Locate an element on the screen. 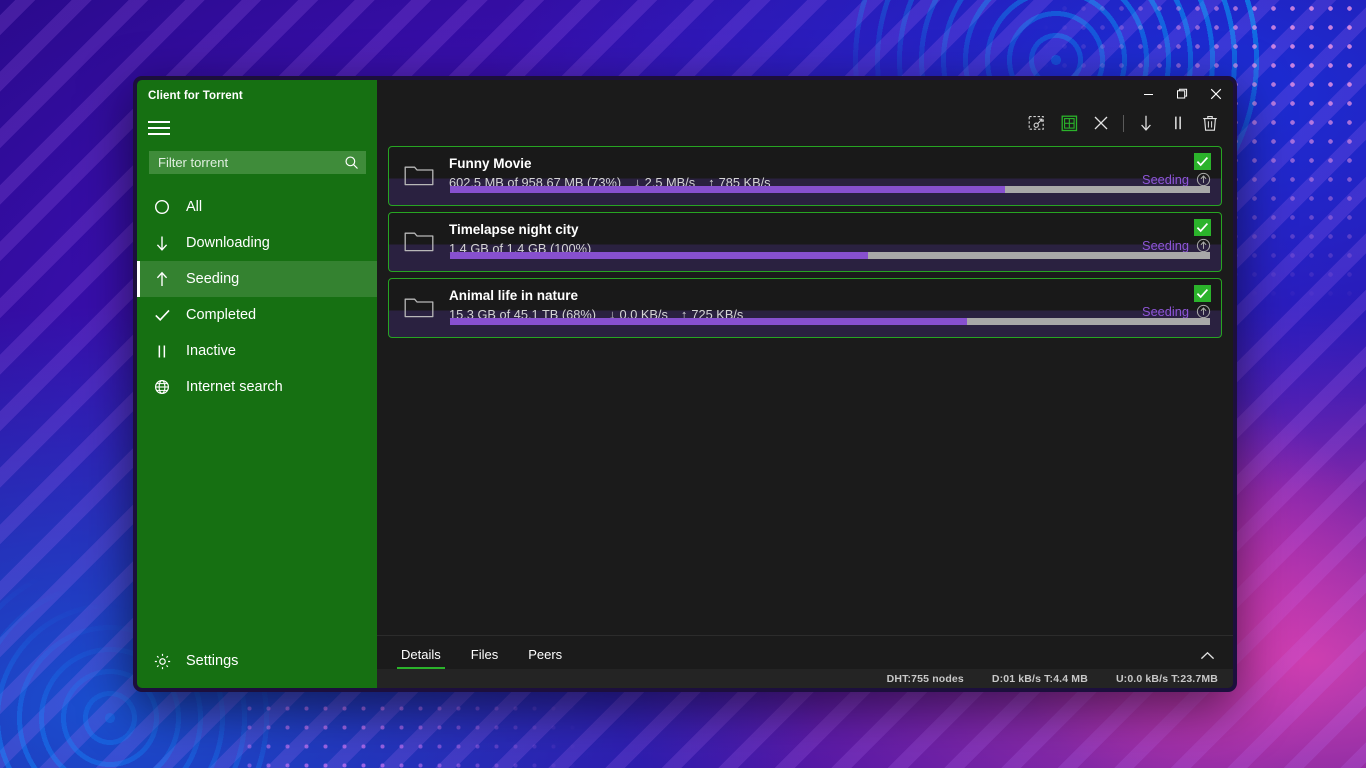  toolbar-separator is located at coordinates (1123, 123).